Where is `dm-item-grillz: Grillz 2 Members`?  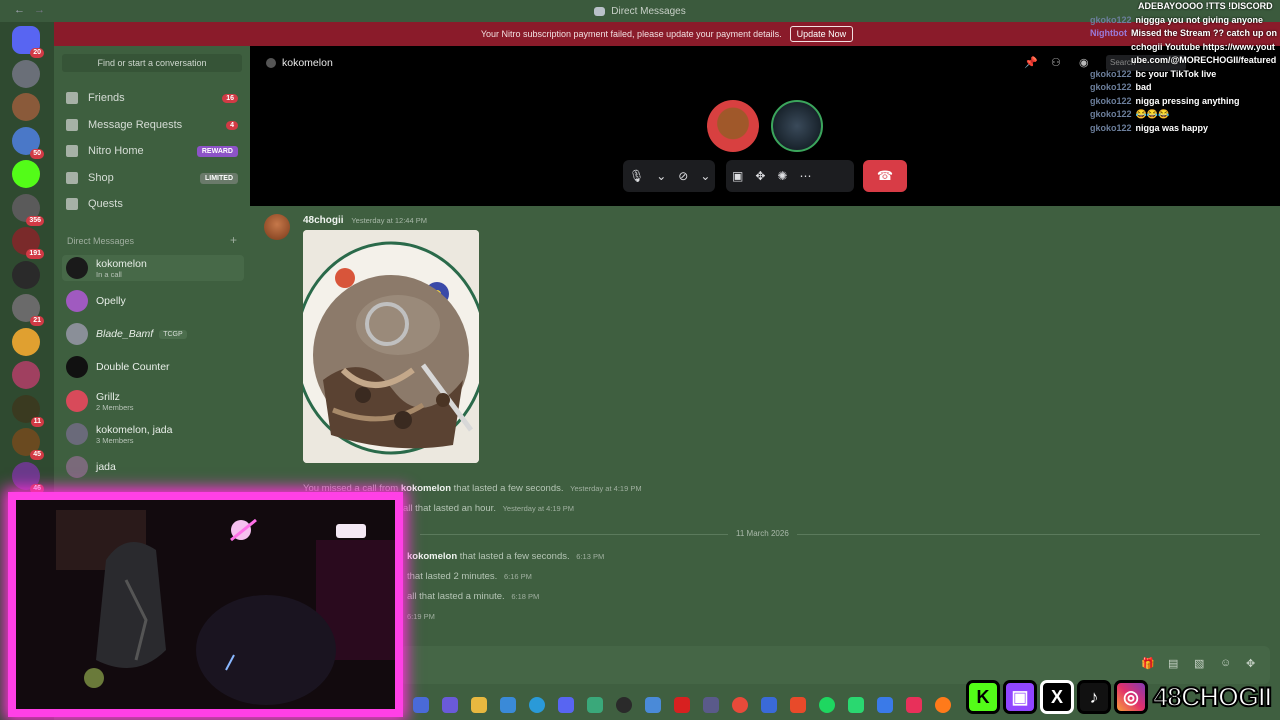 dm-item-grillz: Grillz 2 Members is located at coordinates (153, 401).